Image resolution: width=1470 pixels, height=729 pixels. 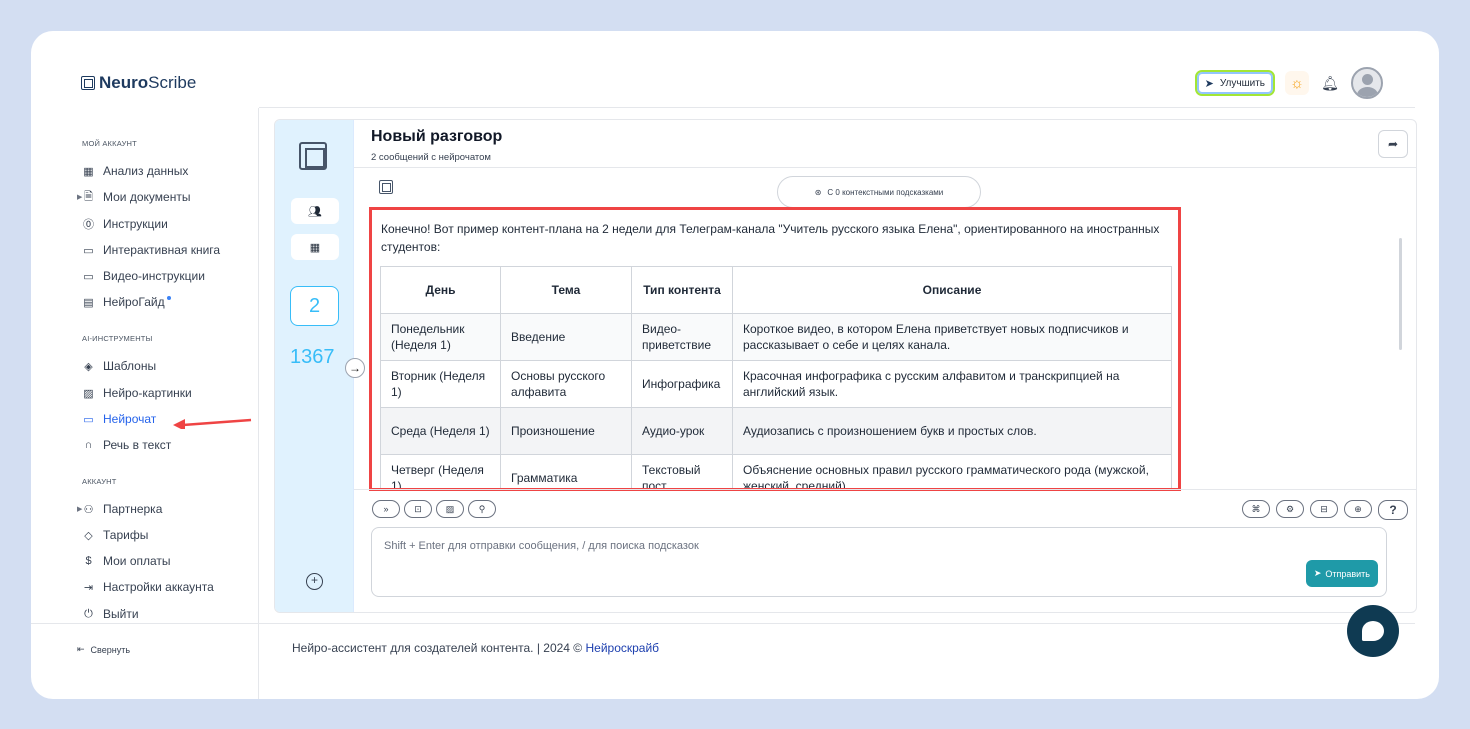 I want to click on chat-scrollbar, so click(x=1400, y=294).